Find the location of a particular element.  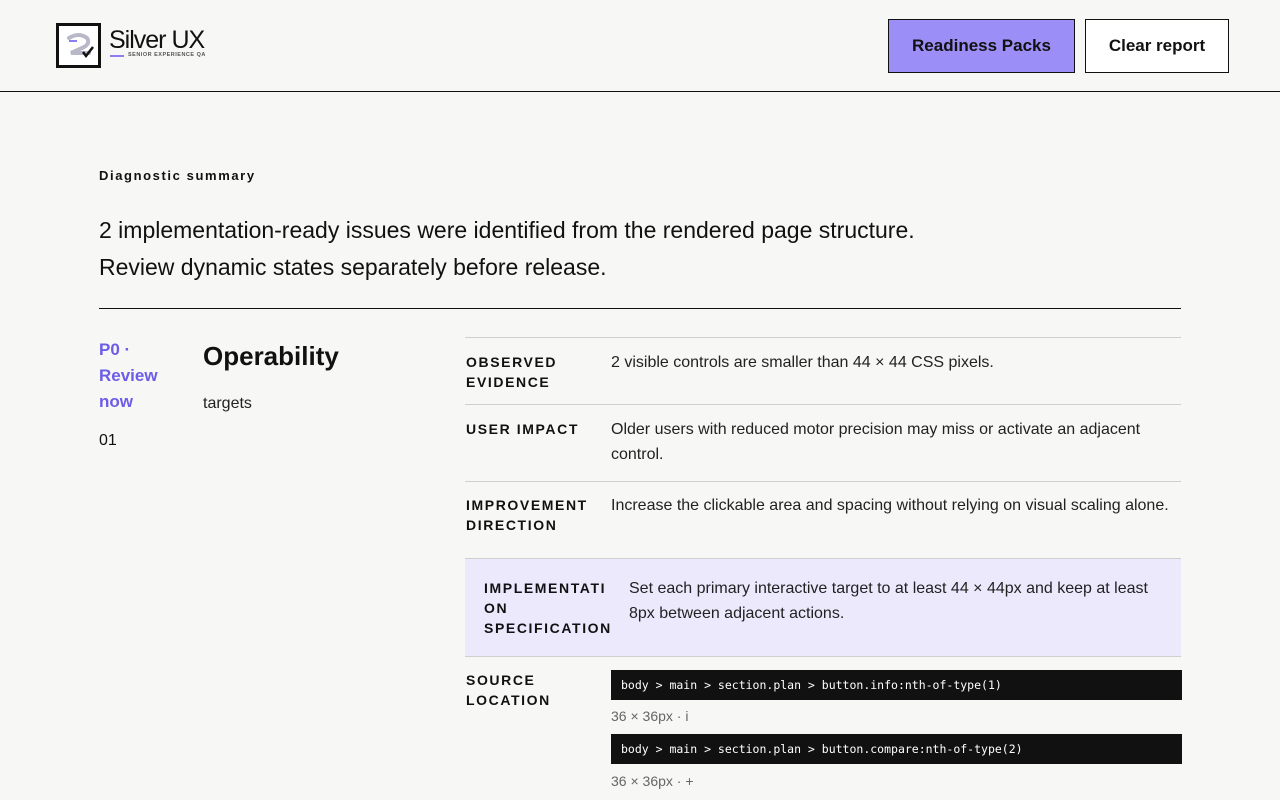

source-meta-2: 36 × 36px · + is located at coordinates (652, 781).